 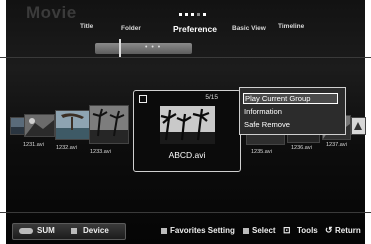 What do you see at coordinates (287, 230) in the screenshot?
I see `tools-icon: ⊡` at bounding box center [287, 230].